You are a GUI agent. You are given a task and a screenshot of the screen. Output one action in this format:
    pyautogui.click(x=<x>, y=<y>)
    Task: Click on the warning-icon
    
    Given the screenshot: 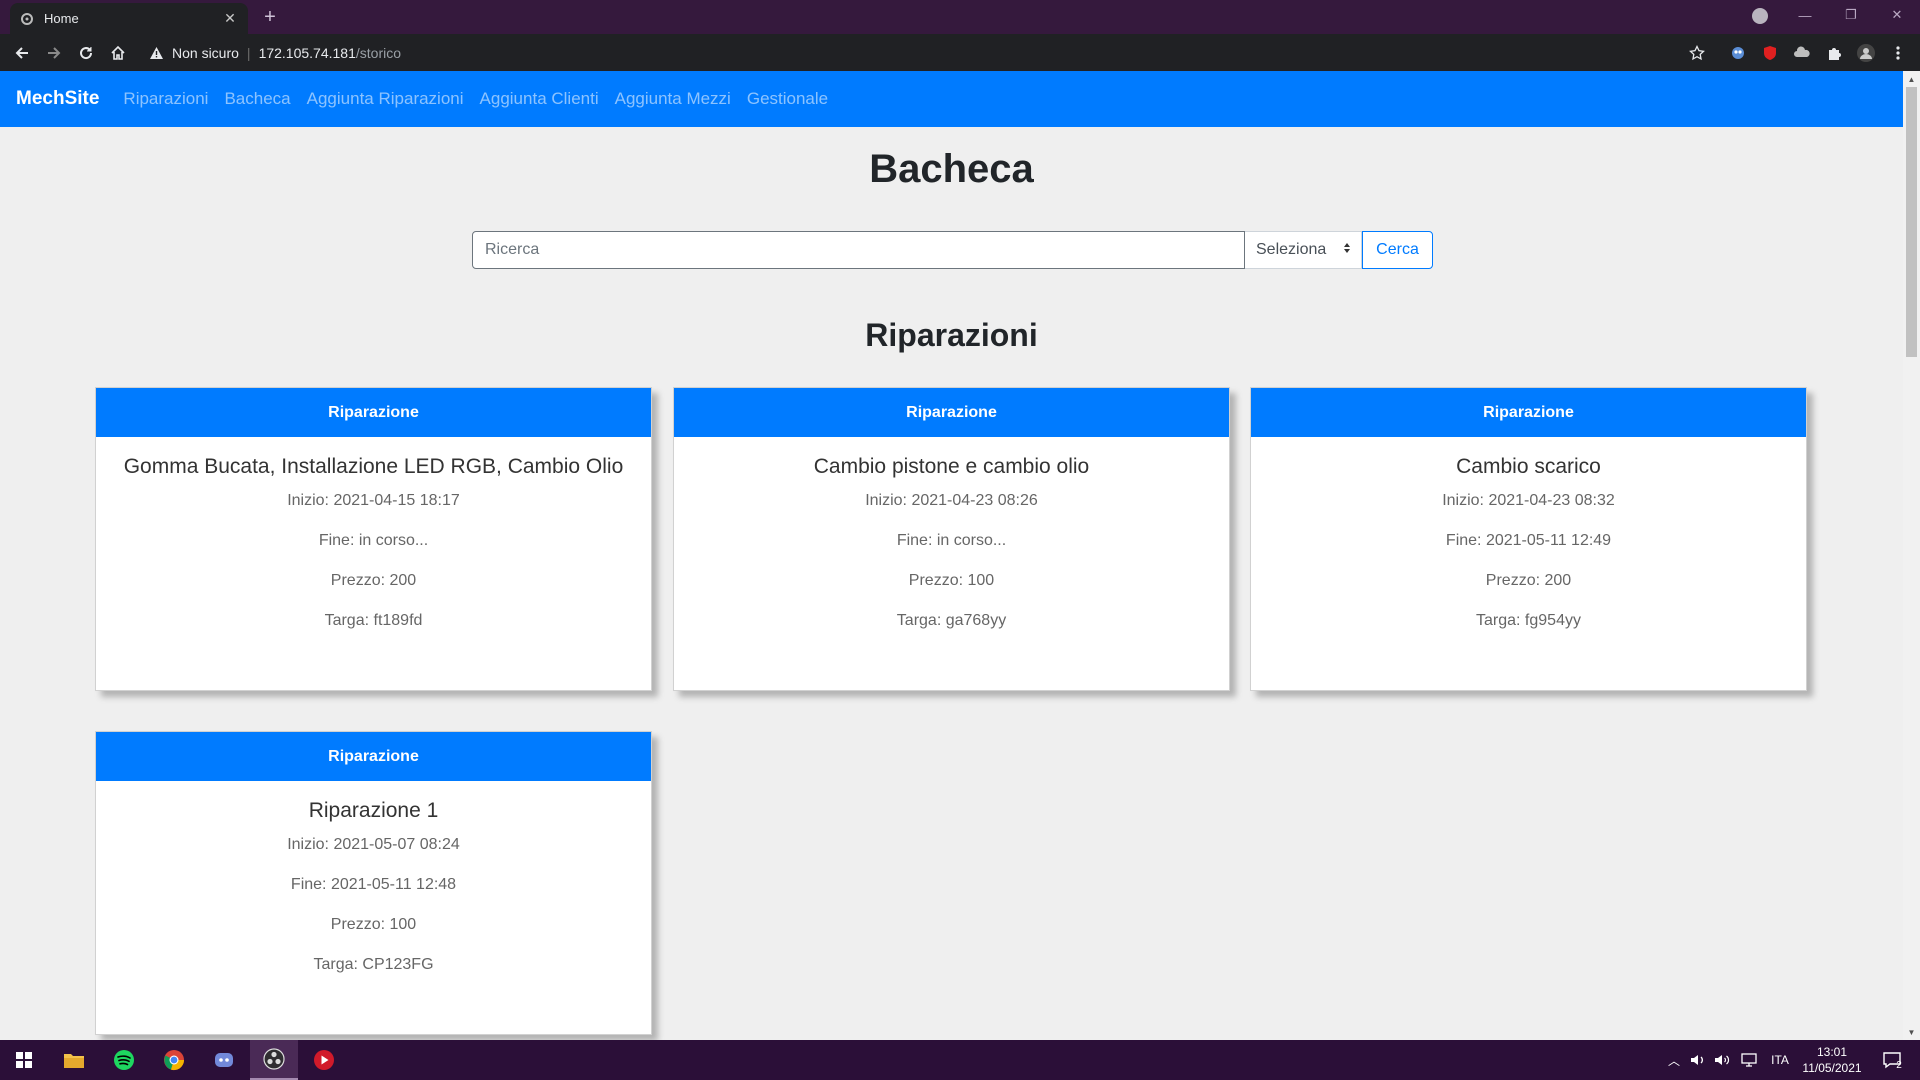 What is the action you would take?
    pyautogui.click(x=156, y=53)
    